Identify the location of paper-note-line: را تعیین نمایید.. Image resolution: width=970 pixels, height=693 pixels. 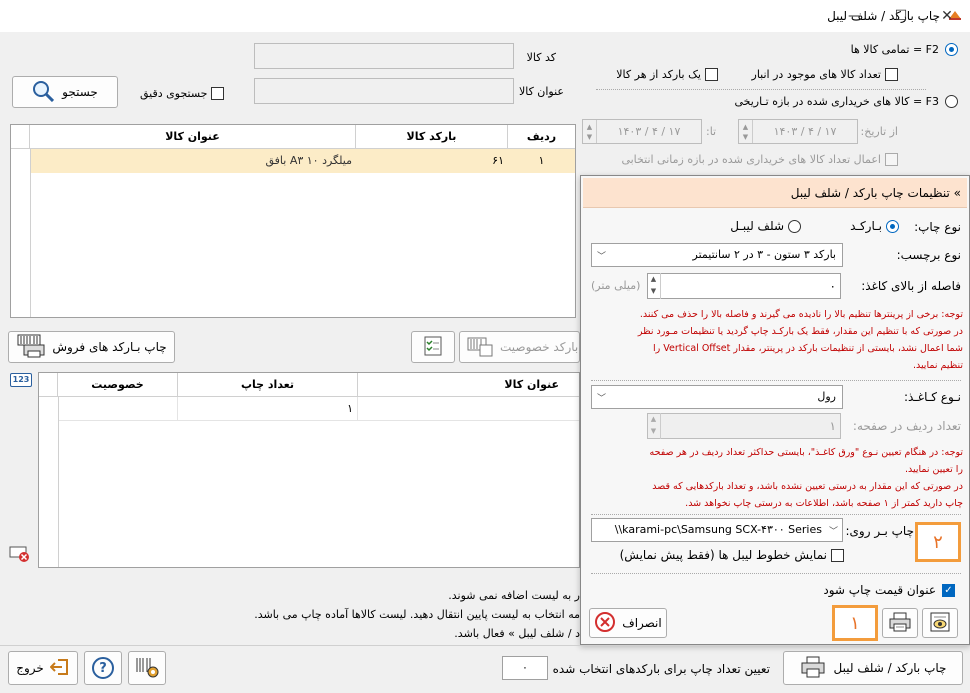
(933, 469).